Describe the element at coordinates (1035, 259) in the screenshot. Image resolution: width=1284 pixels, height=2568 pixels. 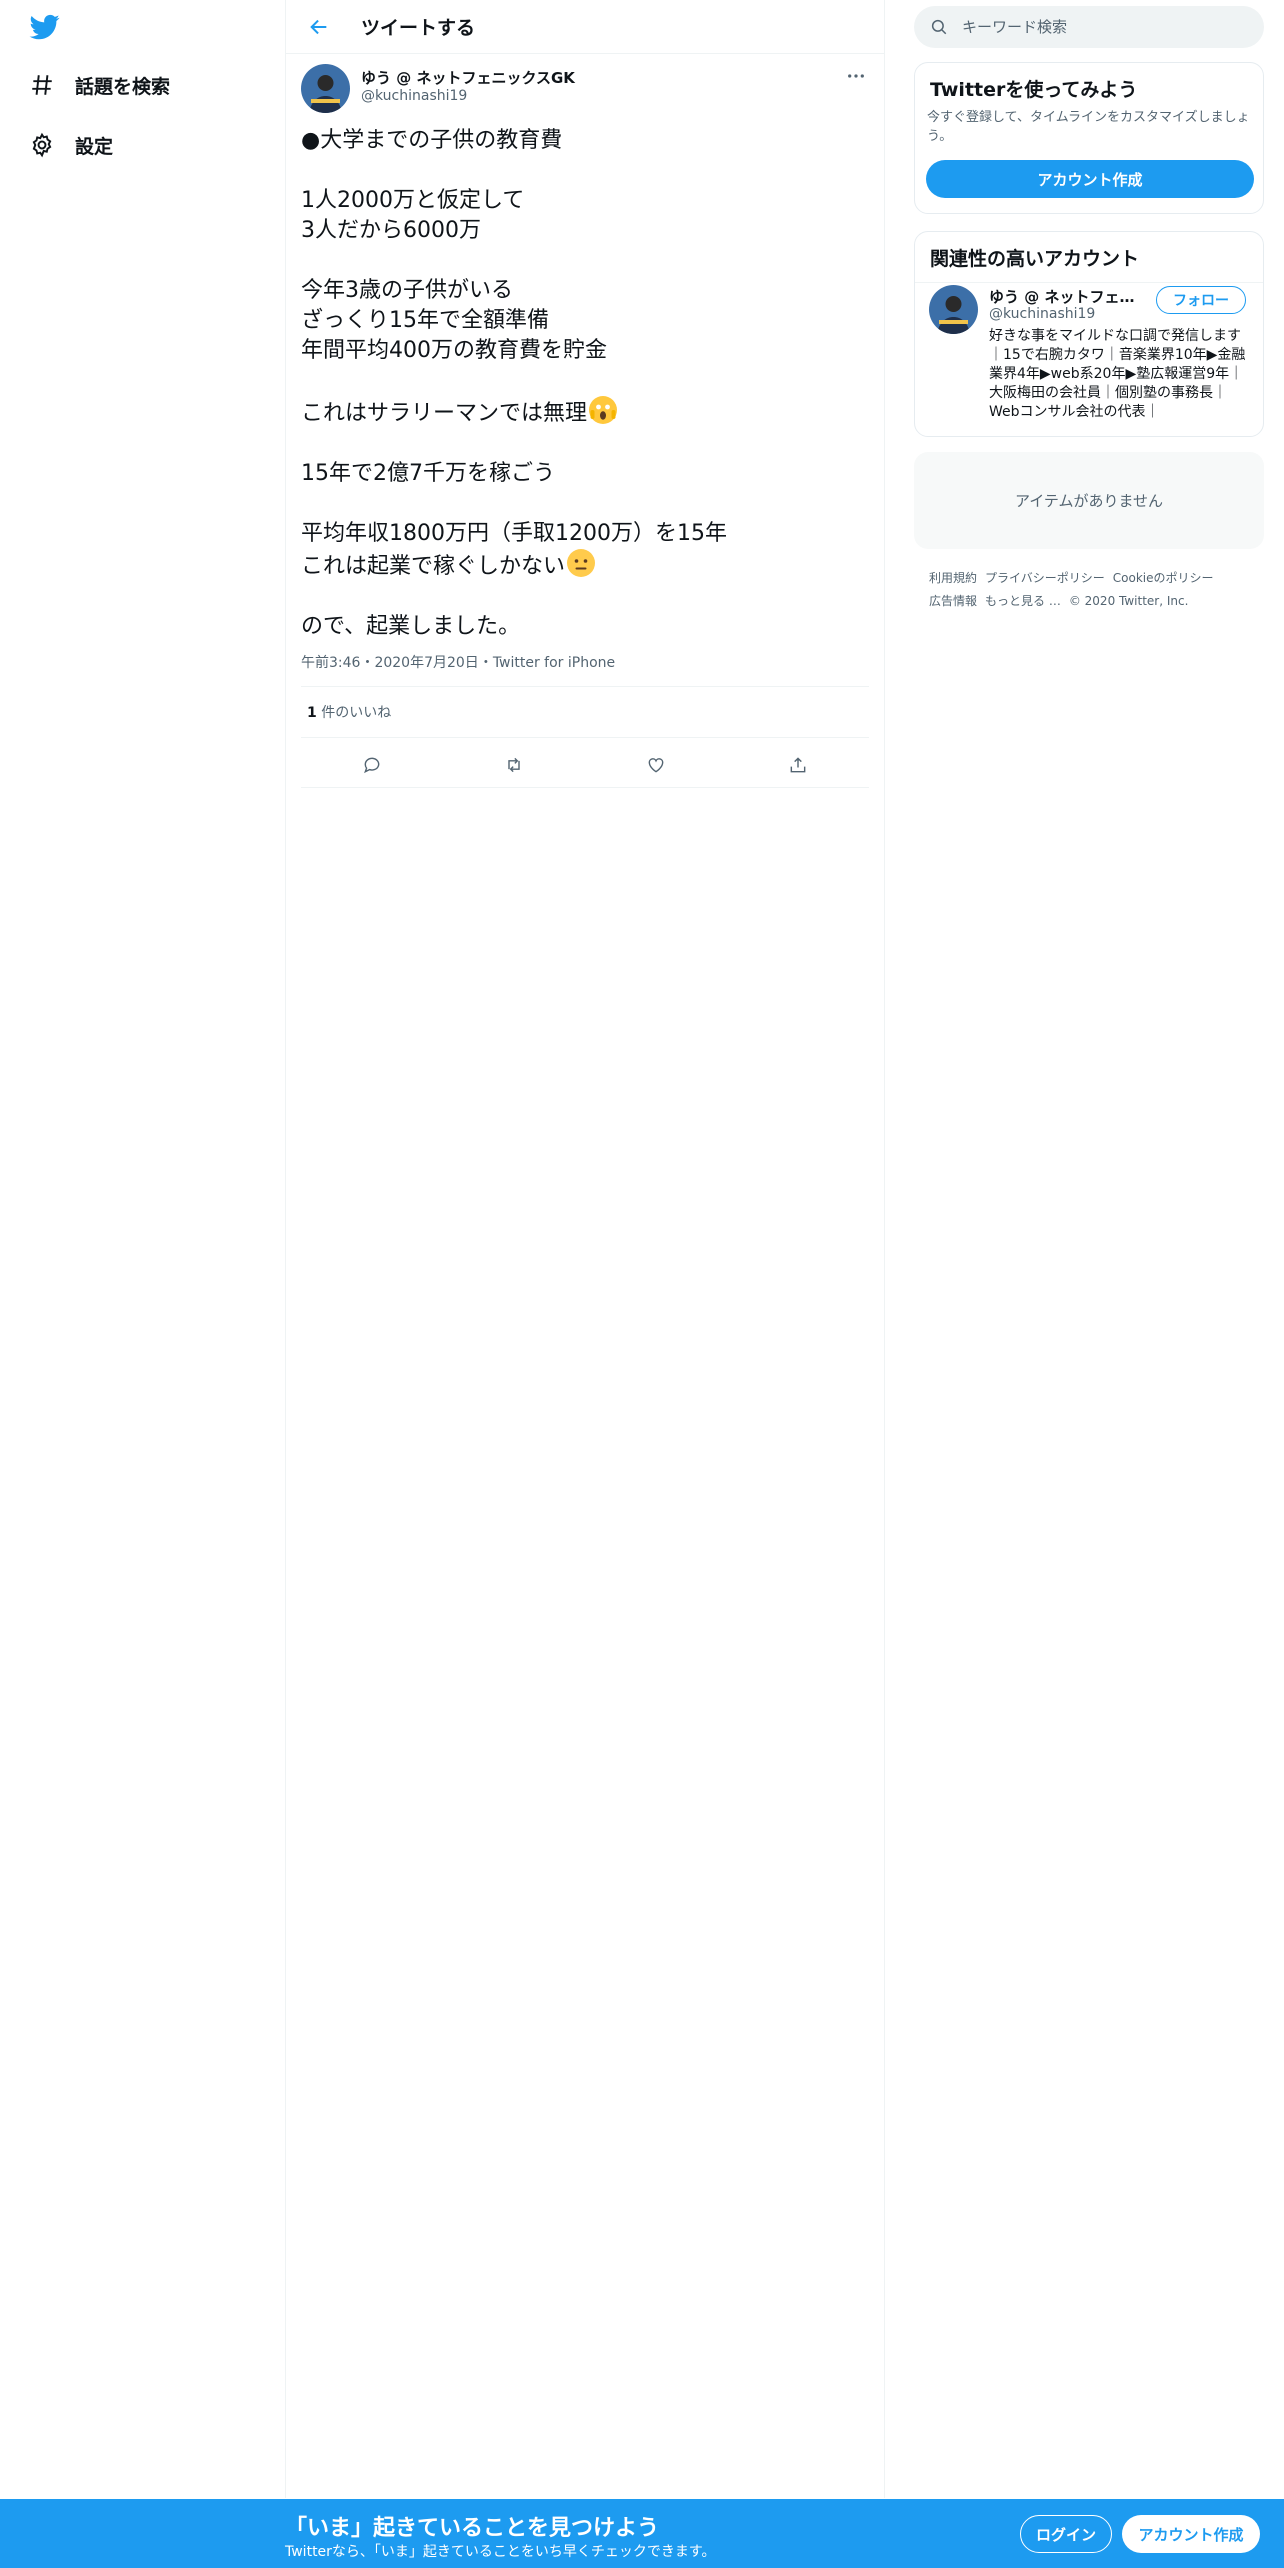
I see `relevant-accounts-title: 関連性の高いアカウント` at that location.